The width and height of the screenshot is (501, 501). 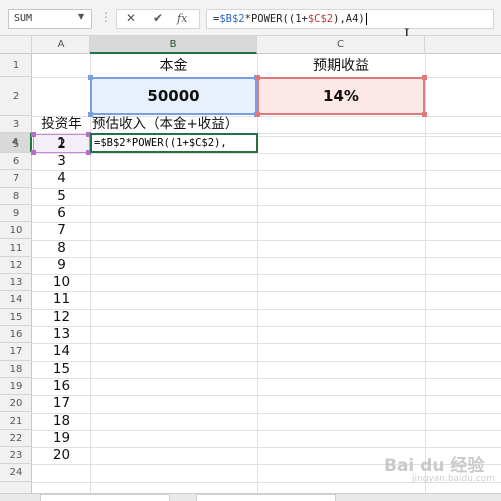 I want to click on row-header-1: 1, so click(x=16, y=65).